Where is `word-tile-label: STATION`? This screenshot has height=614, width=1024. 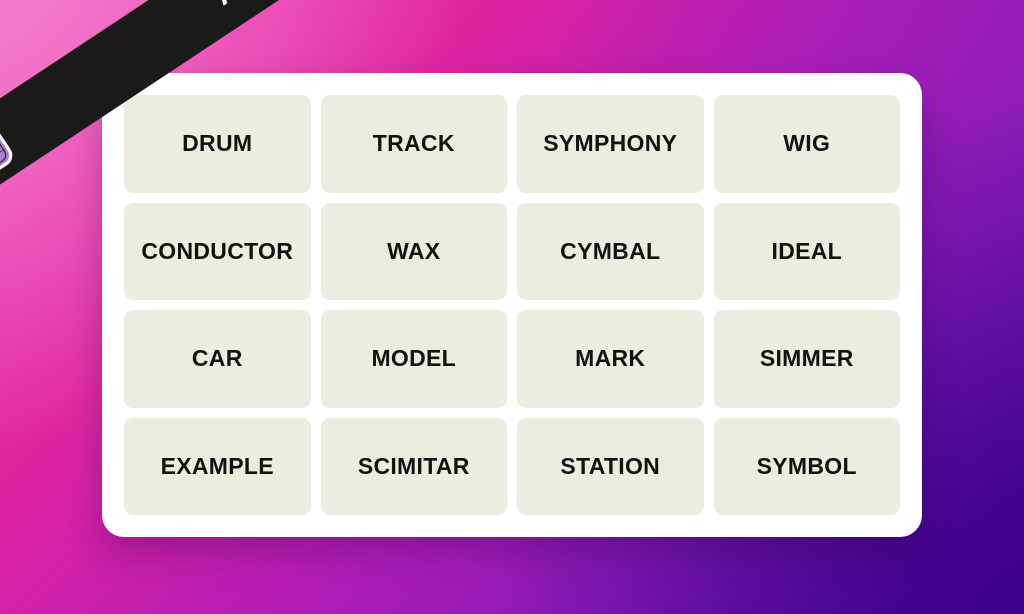 word-tile-label: STATION is located at coordinates (610, 465).